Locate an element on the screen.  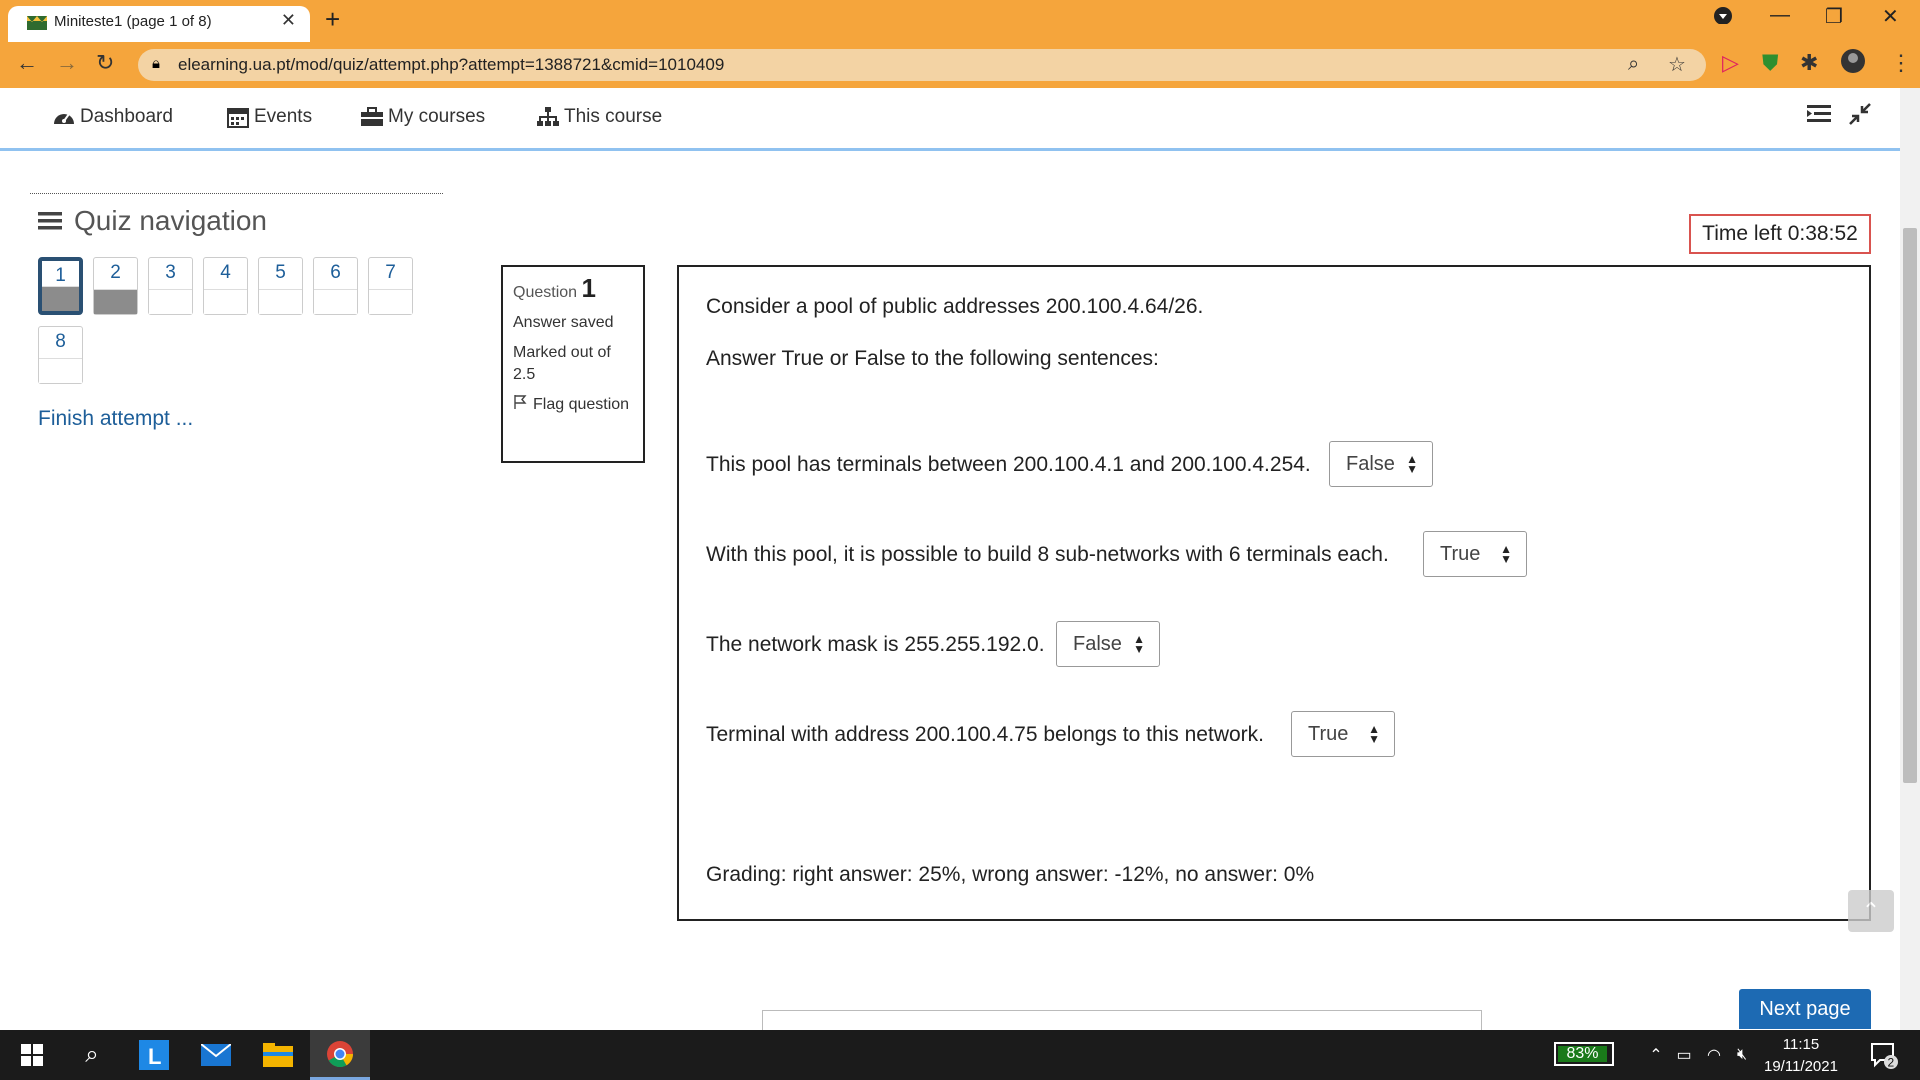
page-scrollbar is located at coordinates (1910, 559).